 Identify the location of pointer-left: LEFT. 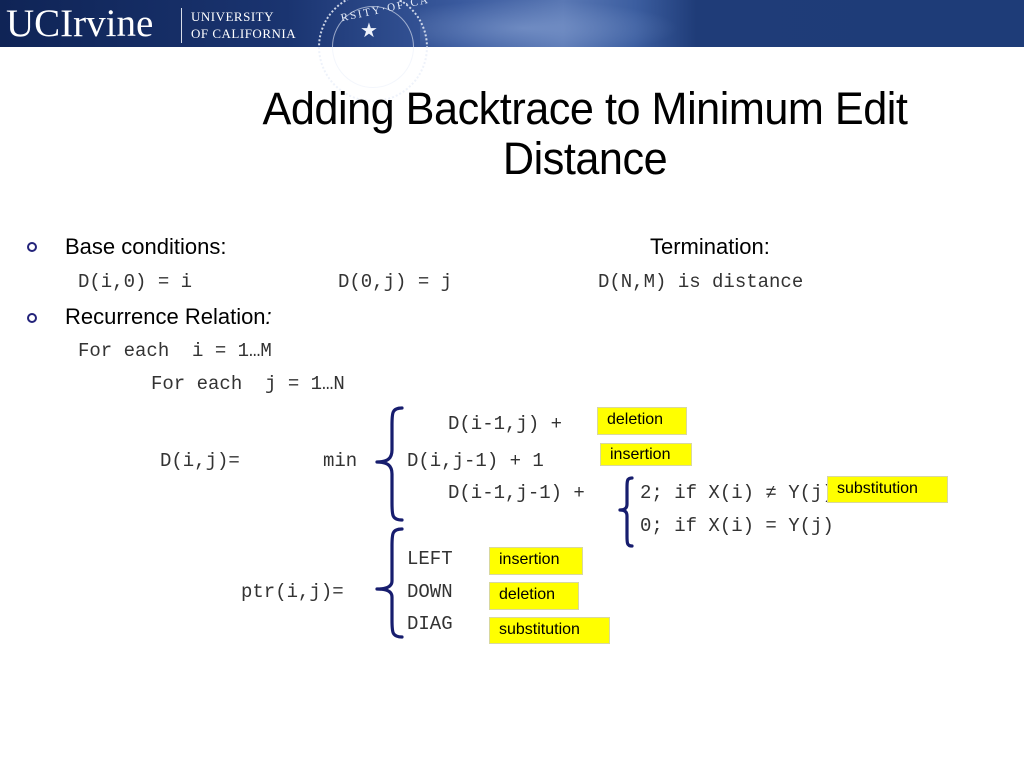
(430, 559).